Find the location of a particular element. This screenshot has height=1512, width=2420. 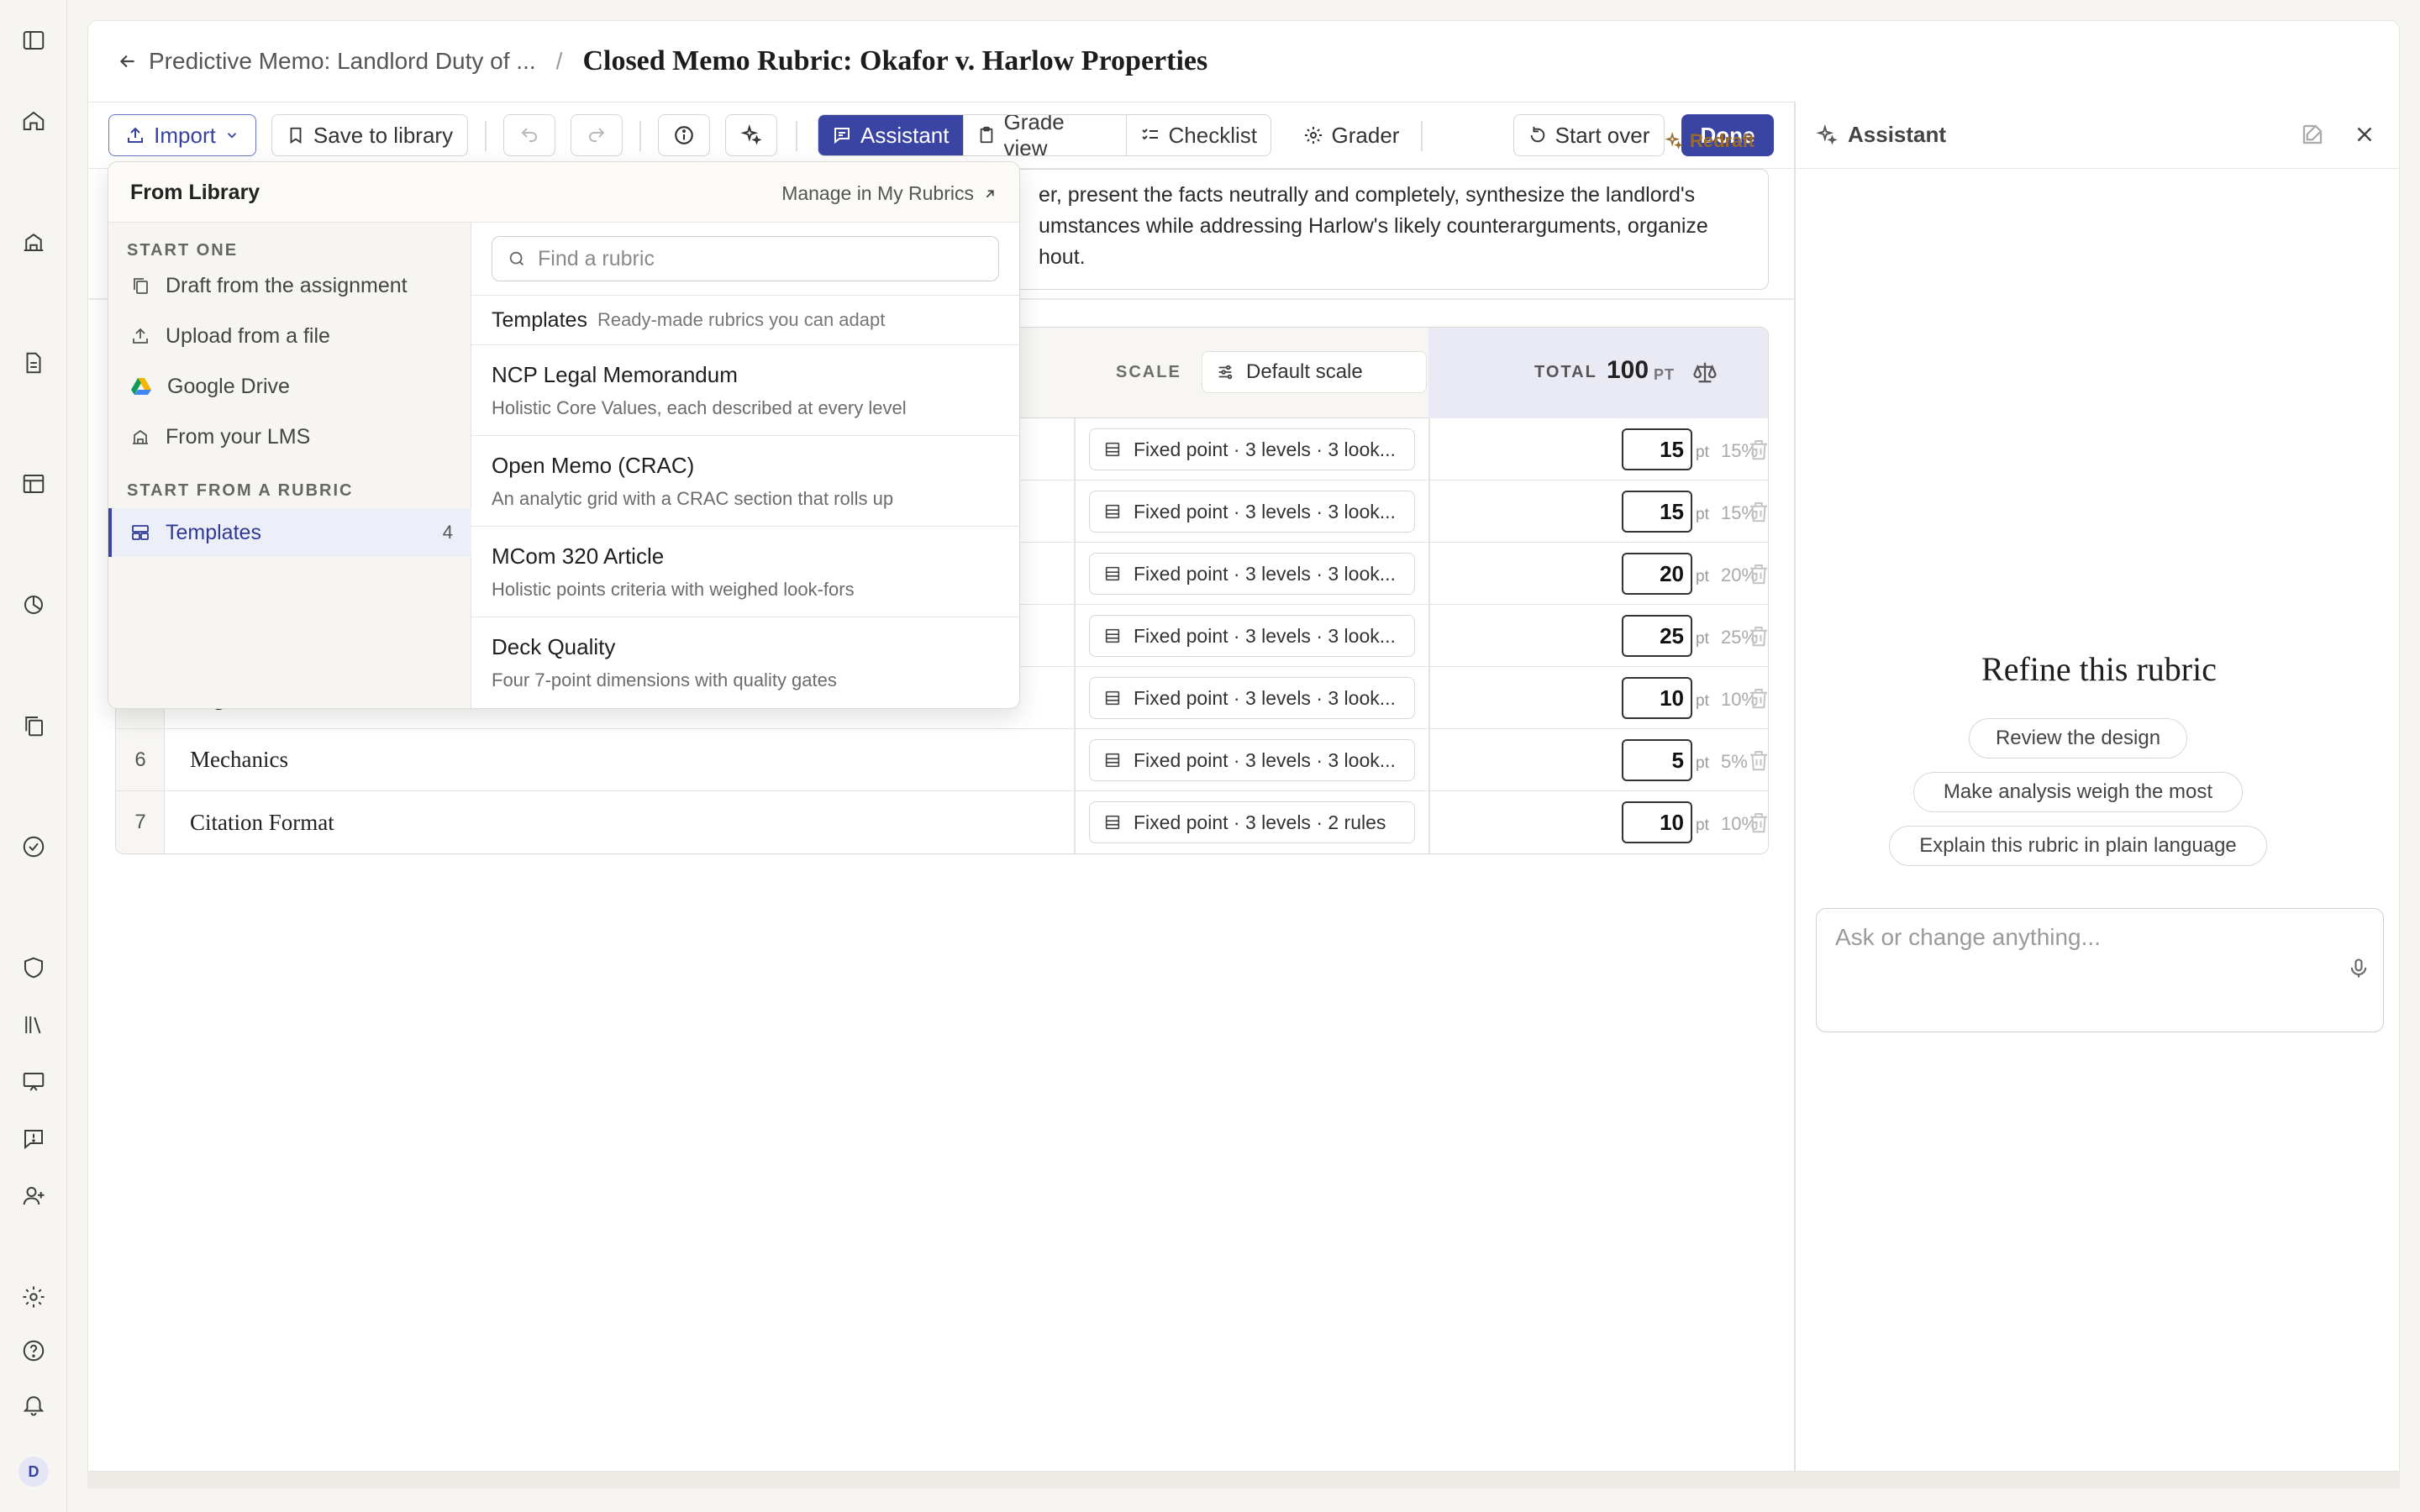

start-over-button: Start over is located at coordinates (1589, 135).